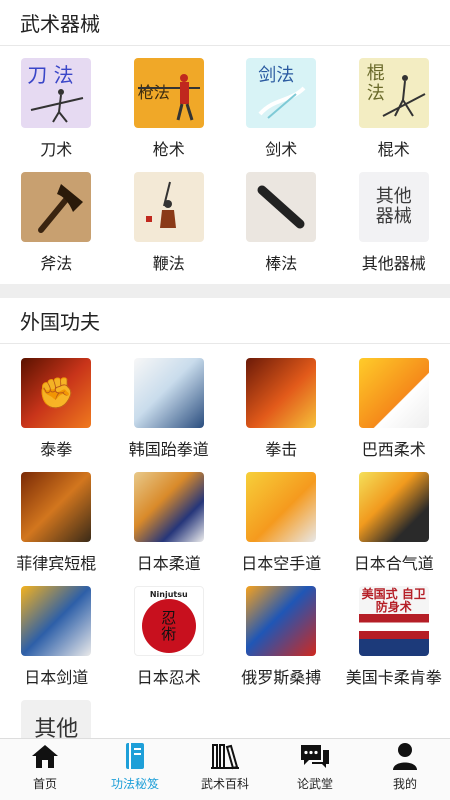  What do you see at coordinates (404, 96) in the screenshot?
I see `staff-fighter-icon` at bounding box center [404, 96].